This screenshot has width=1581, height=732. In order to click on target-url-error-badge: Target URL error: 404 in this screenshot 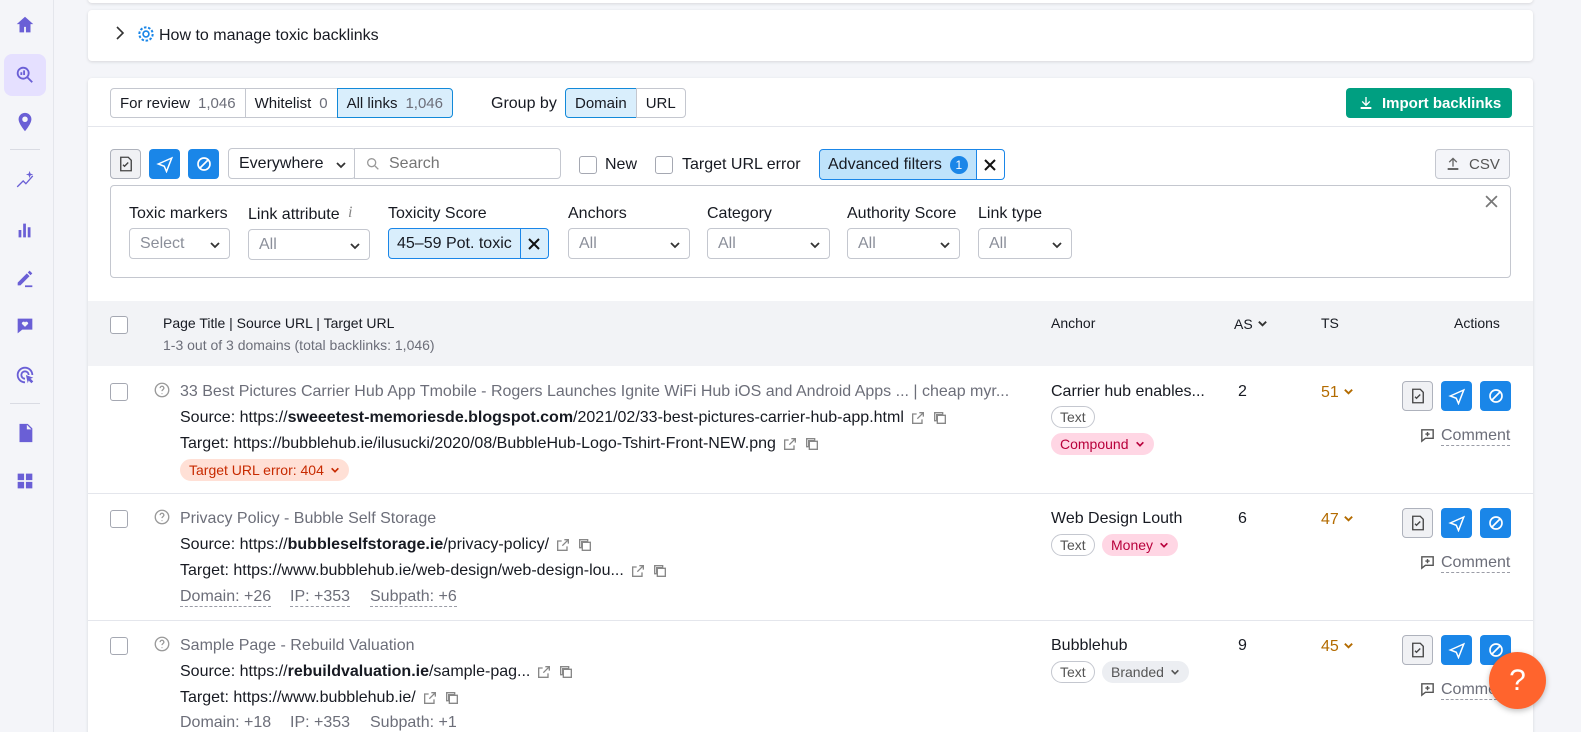, I will do `click(264, 470)`.